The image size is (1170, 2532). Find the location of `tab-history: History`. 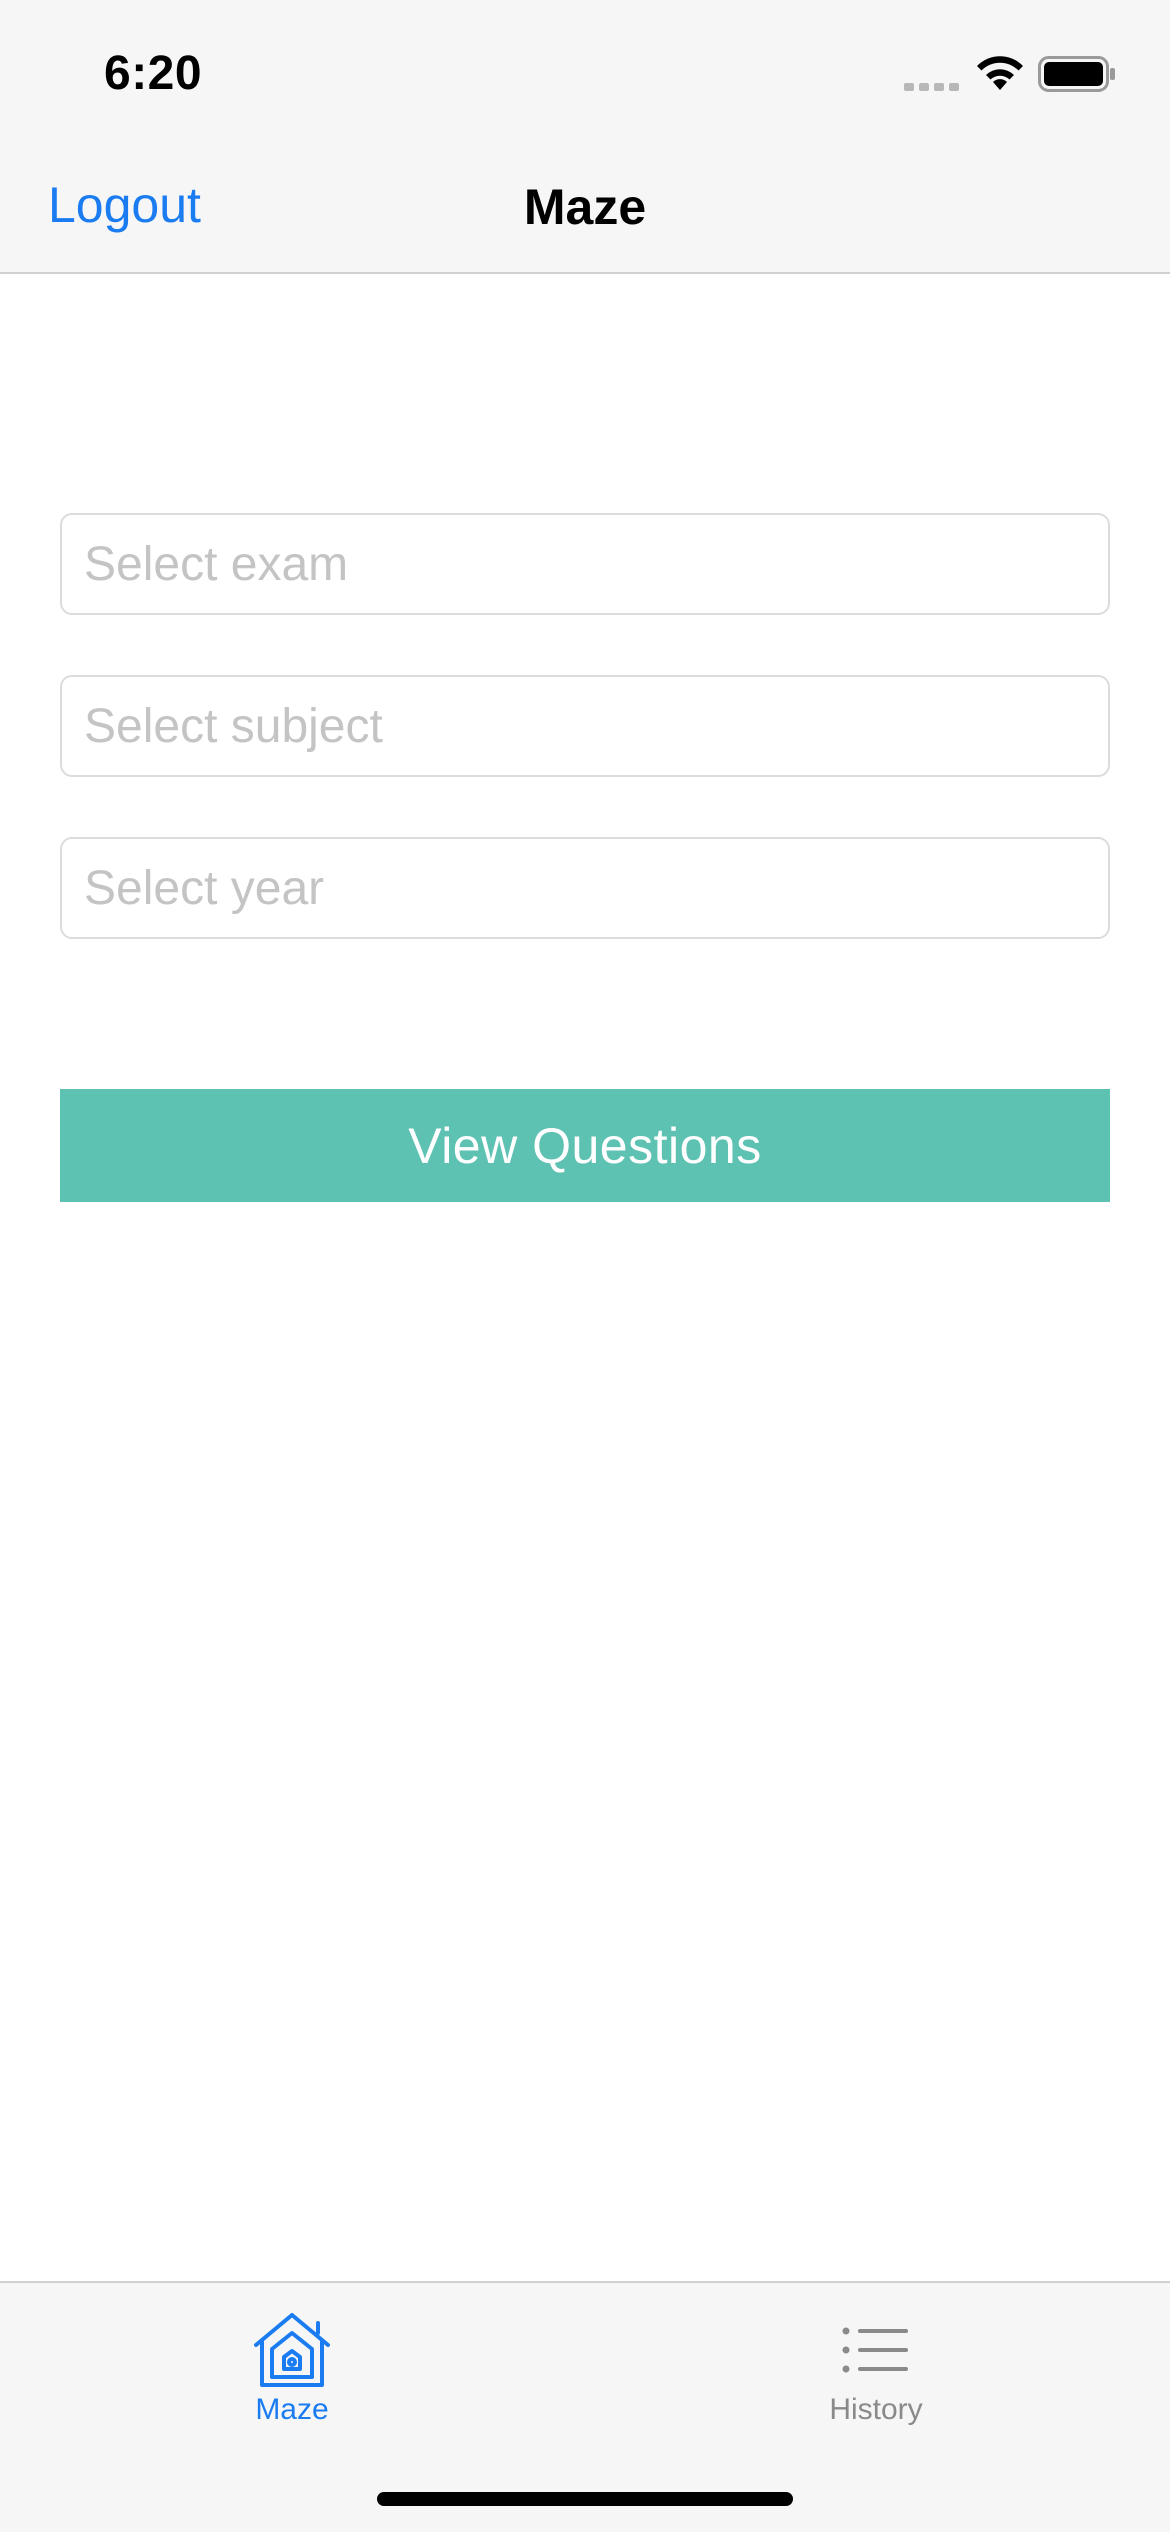

tab-history: History is located at coordinates (876, 2358).